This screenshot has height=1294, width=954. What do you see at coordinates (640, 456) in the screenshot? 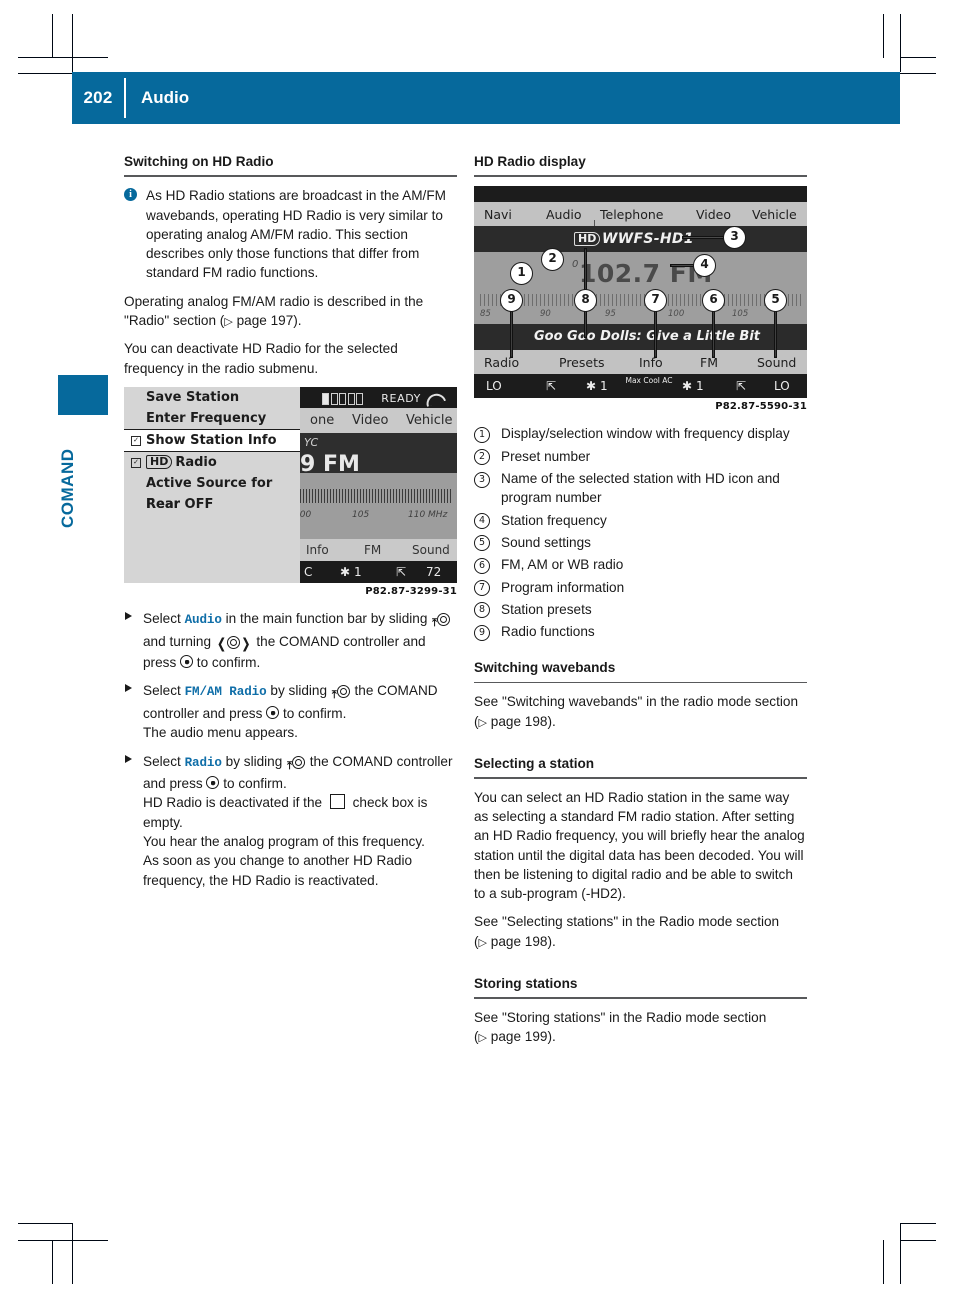
I see `legend-item-2: 2 Preset number` at bounding box center [640, 456].